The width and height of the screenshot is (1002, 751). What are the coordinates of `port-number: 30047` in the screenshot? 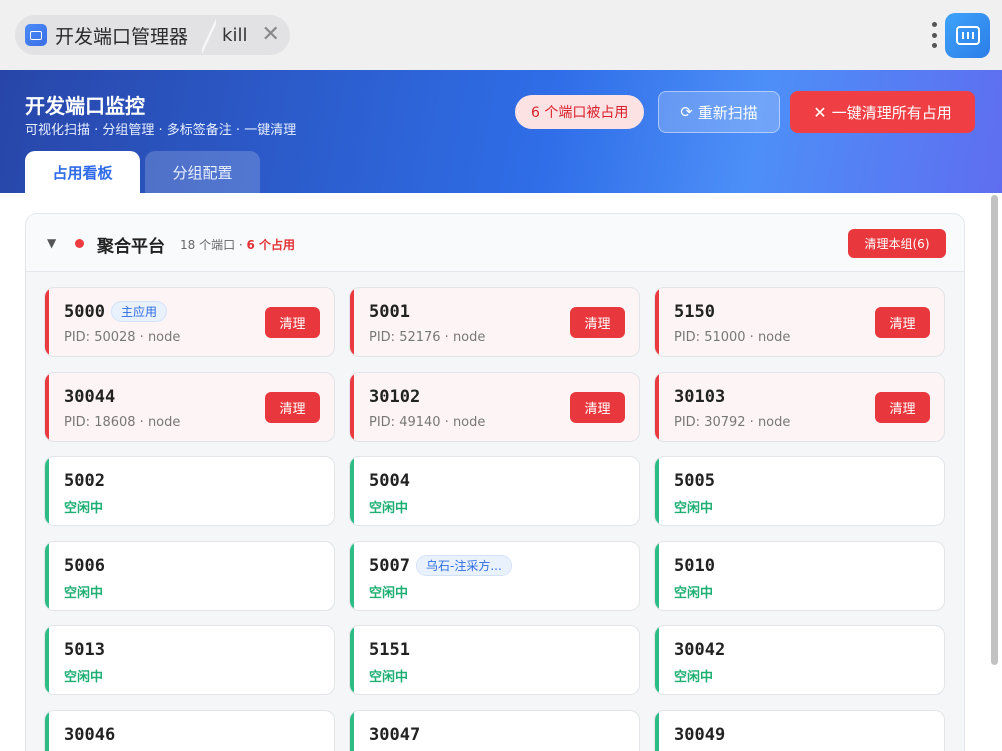 It's located at (395, 735).